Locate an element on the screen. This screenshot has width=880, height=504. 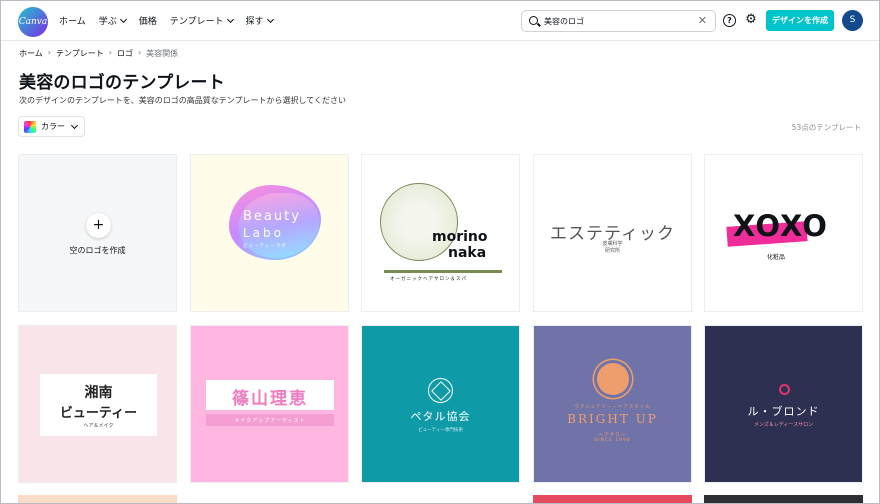
template-card-sasayama-rie: 篠山理恵 メイクアップアーティスト is located at coordinates (269, 404).